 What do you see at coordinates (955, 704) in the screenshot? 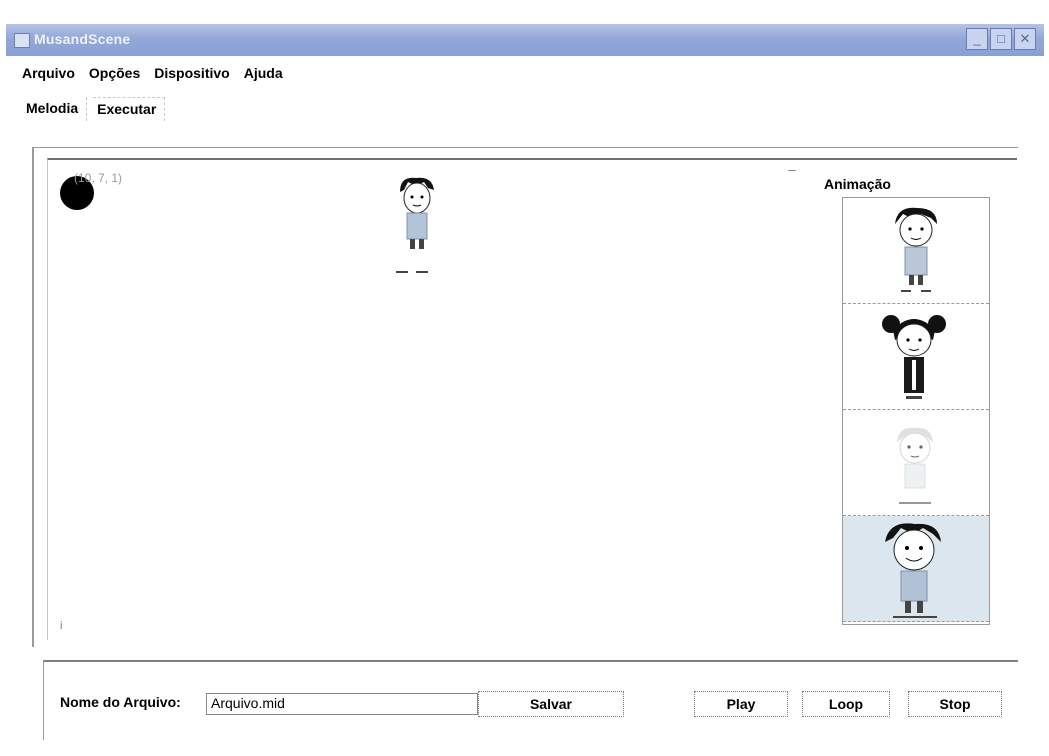
I see `stop-button: Stop` at bounding box center [955, 704].